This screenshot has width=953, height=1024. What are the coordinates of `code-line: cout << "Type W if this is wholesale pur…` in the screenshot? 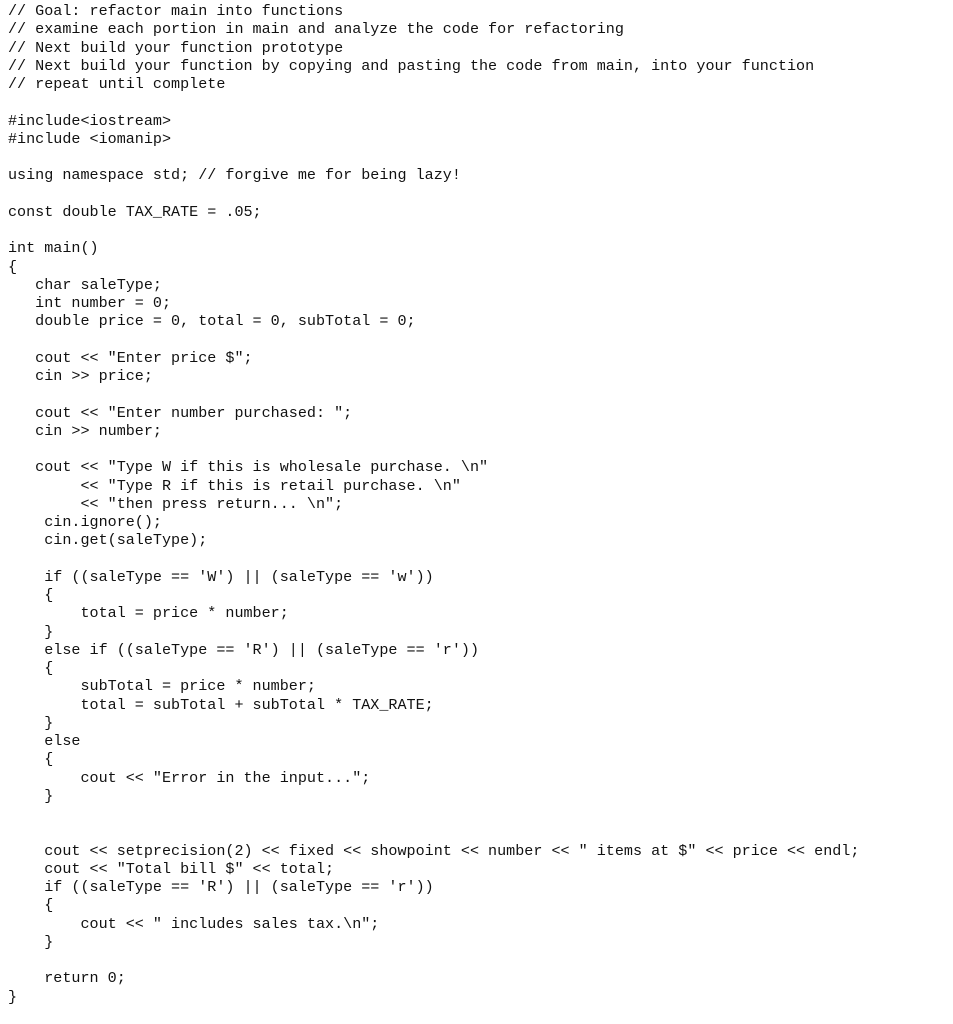 It's located at (248, 467).